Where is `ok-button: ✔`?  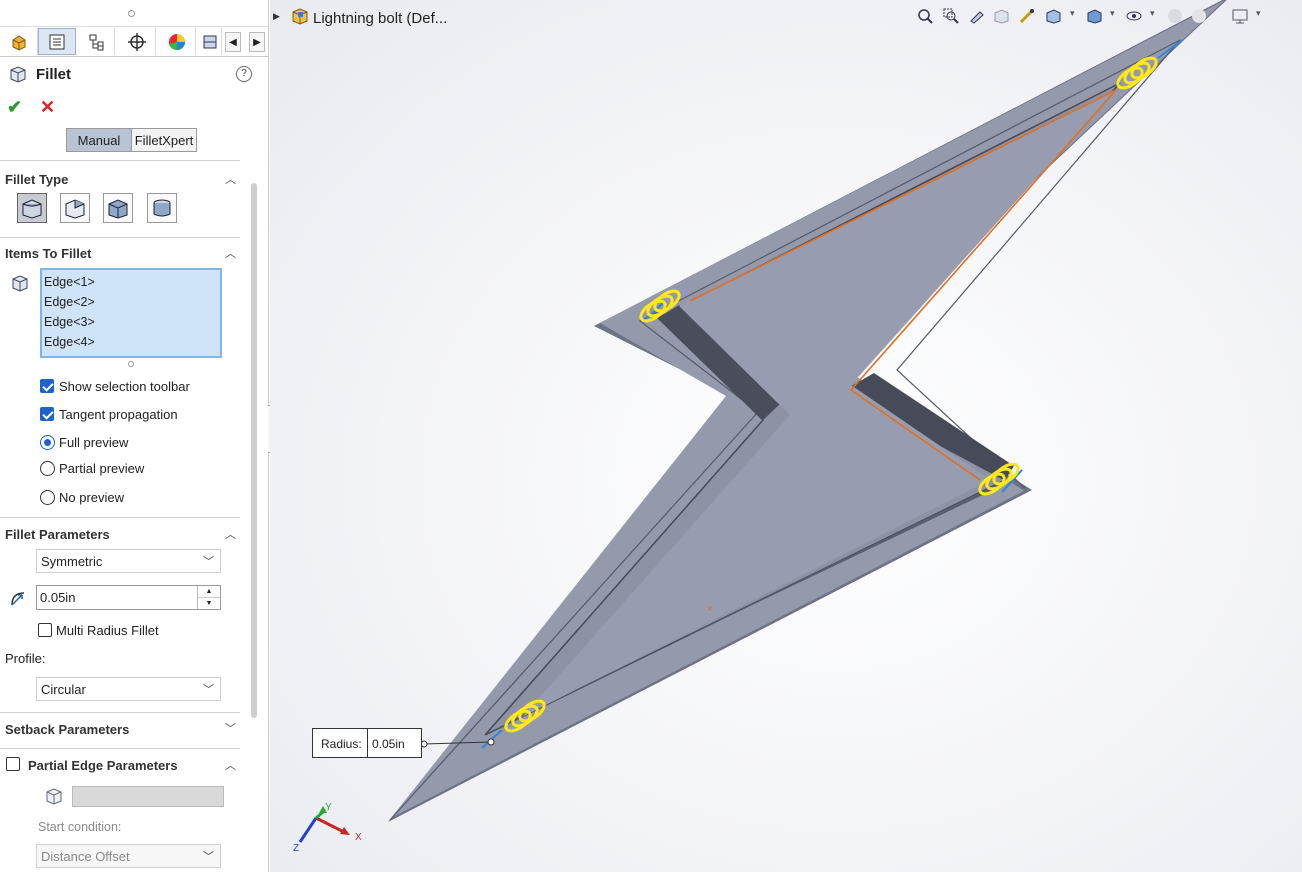 ok-button: ✔ is located at coordinates (14, 107).